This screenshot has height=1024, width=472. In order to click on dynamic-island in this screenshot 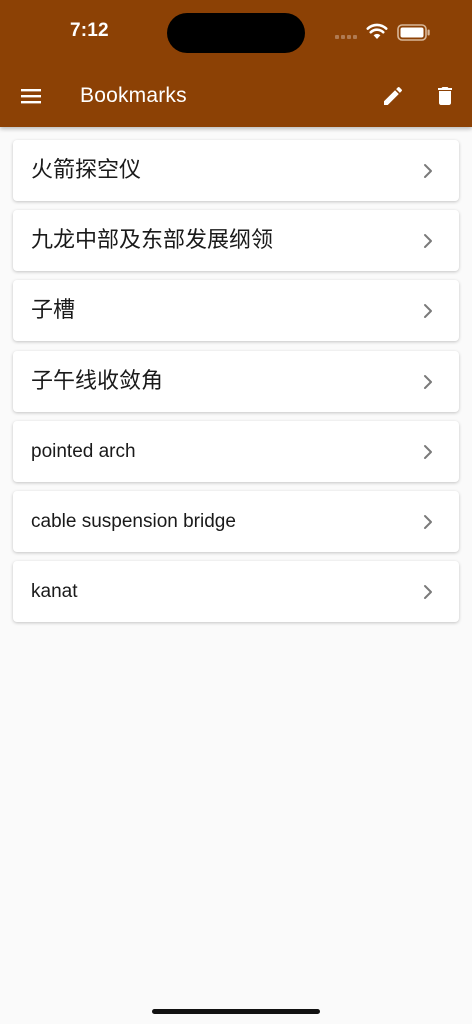, I will do `click(236, 33)`.